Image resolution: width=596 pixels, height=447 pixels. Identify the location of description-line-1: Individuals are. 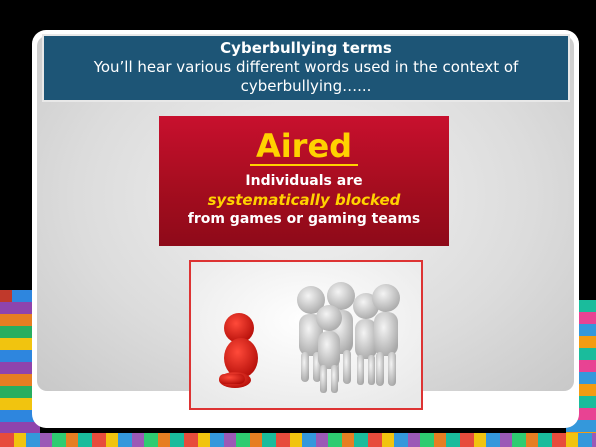
(304, 181).